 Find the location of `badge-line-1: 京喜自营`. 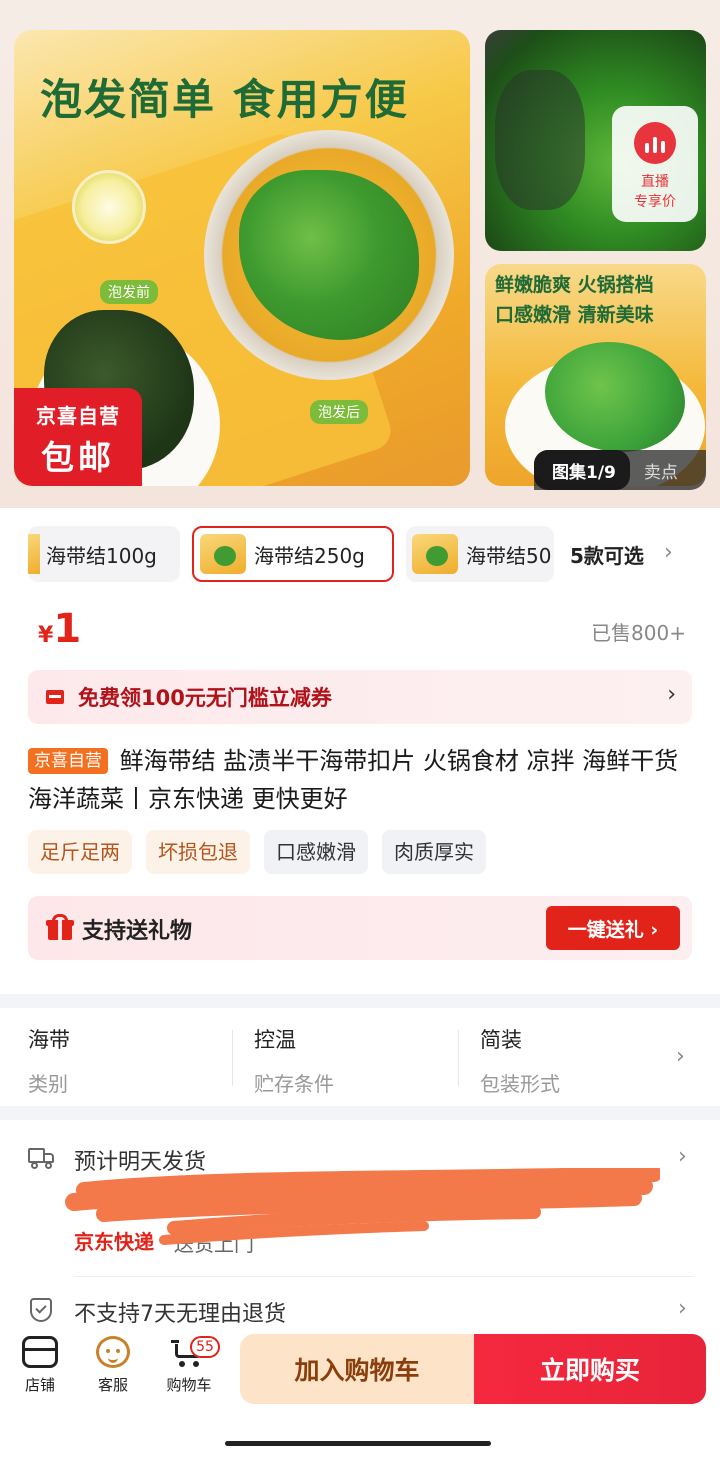

badge-line-1: 京喜自营 is located at coordinates (78, 416).